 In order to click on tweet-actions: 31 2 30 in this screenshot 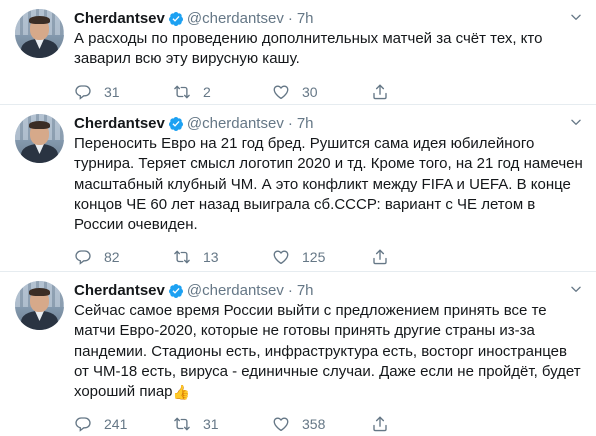, I will do `click(328, 92)`.